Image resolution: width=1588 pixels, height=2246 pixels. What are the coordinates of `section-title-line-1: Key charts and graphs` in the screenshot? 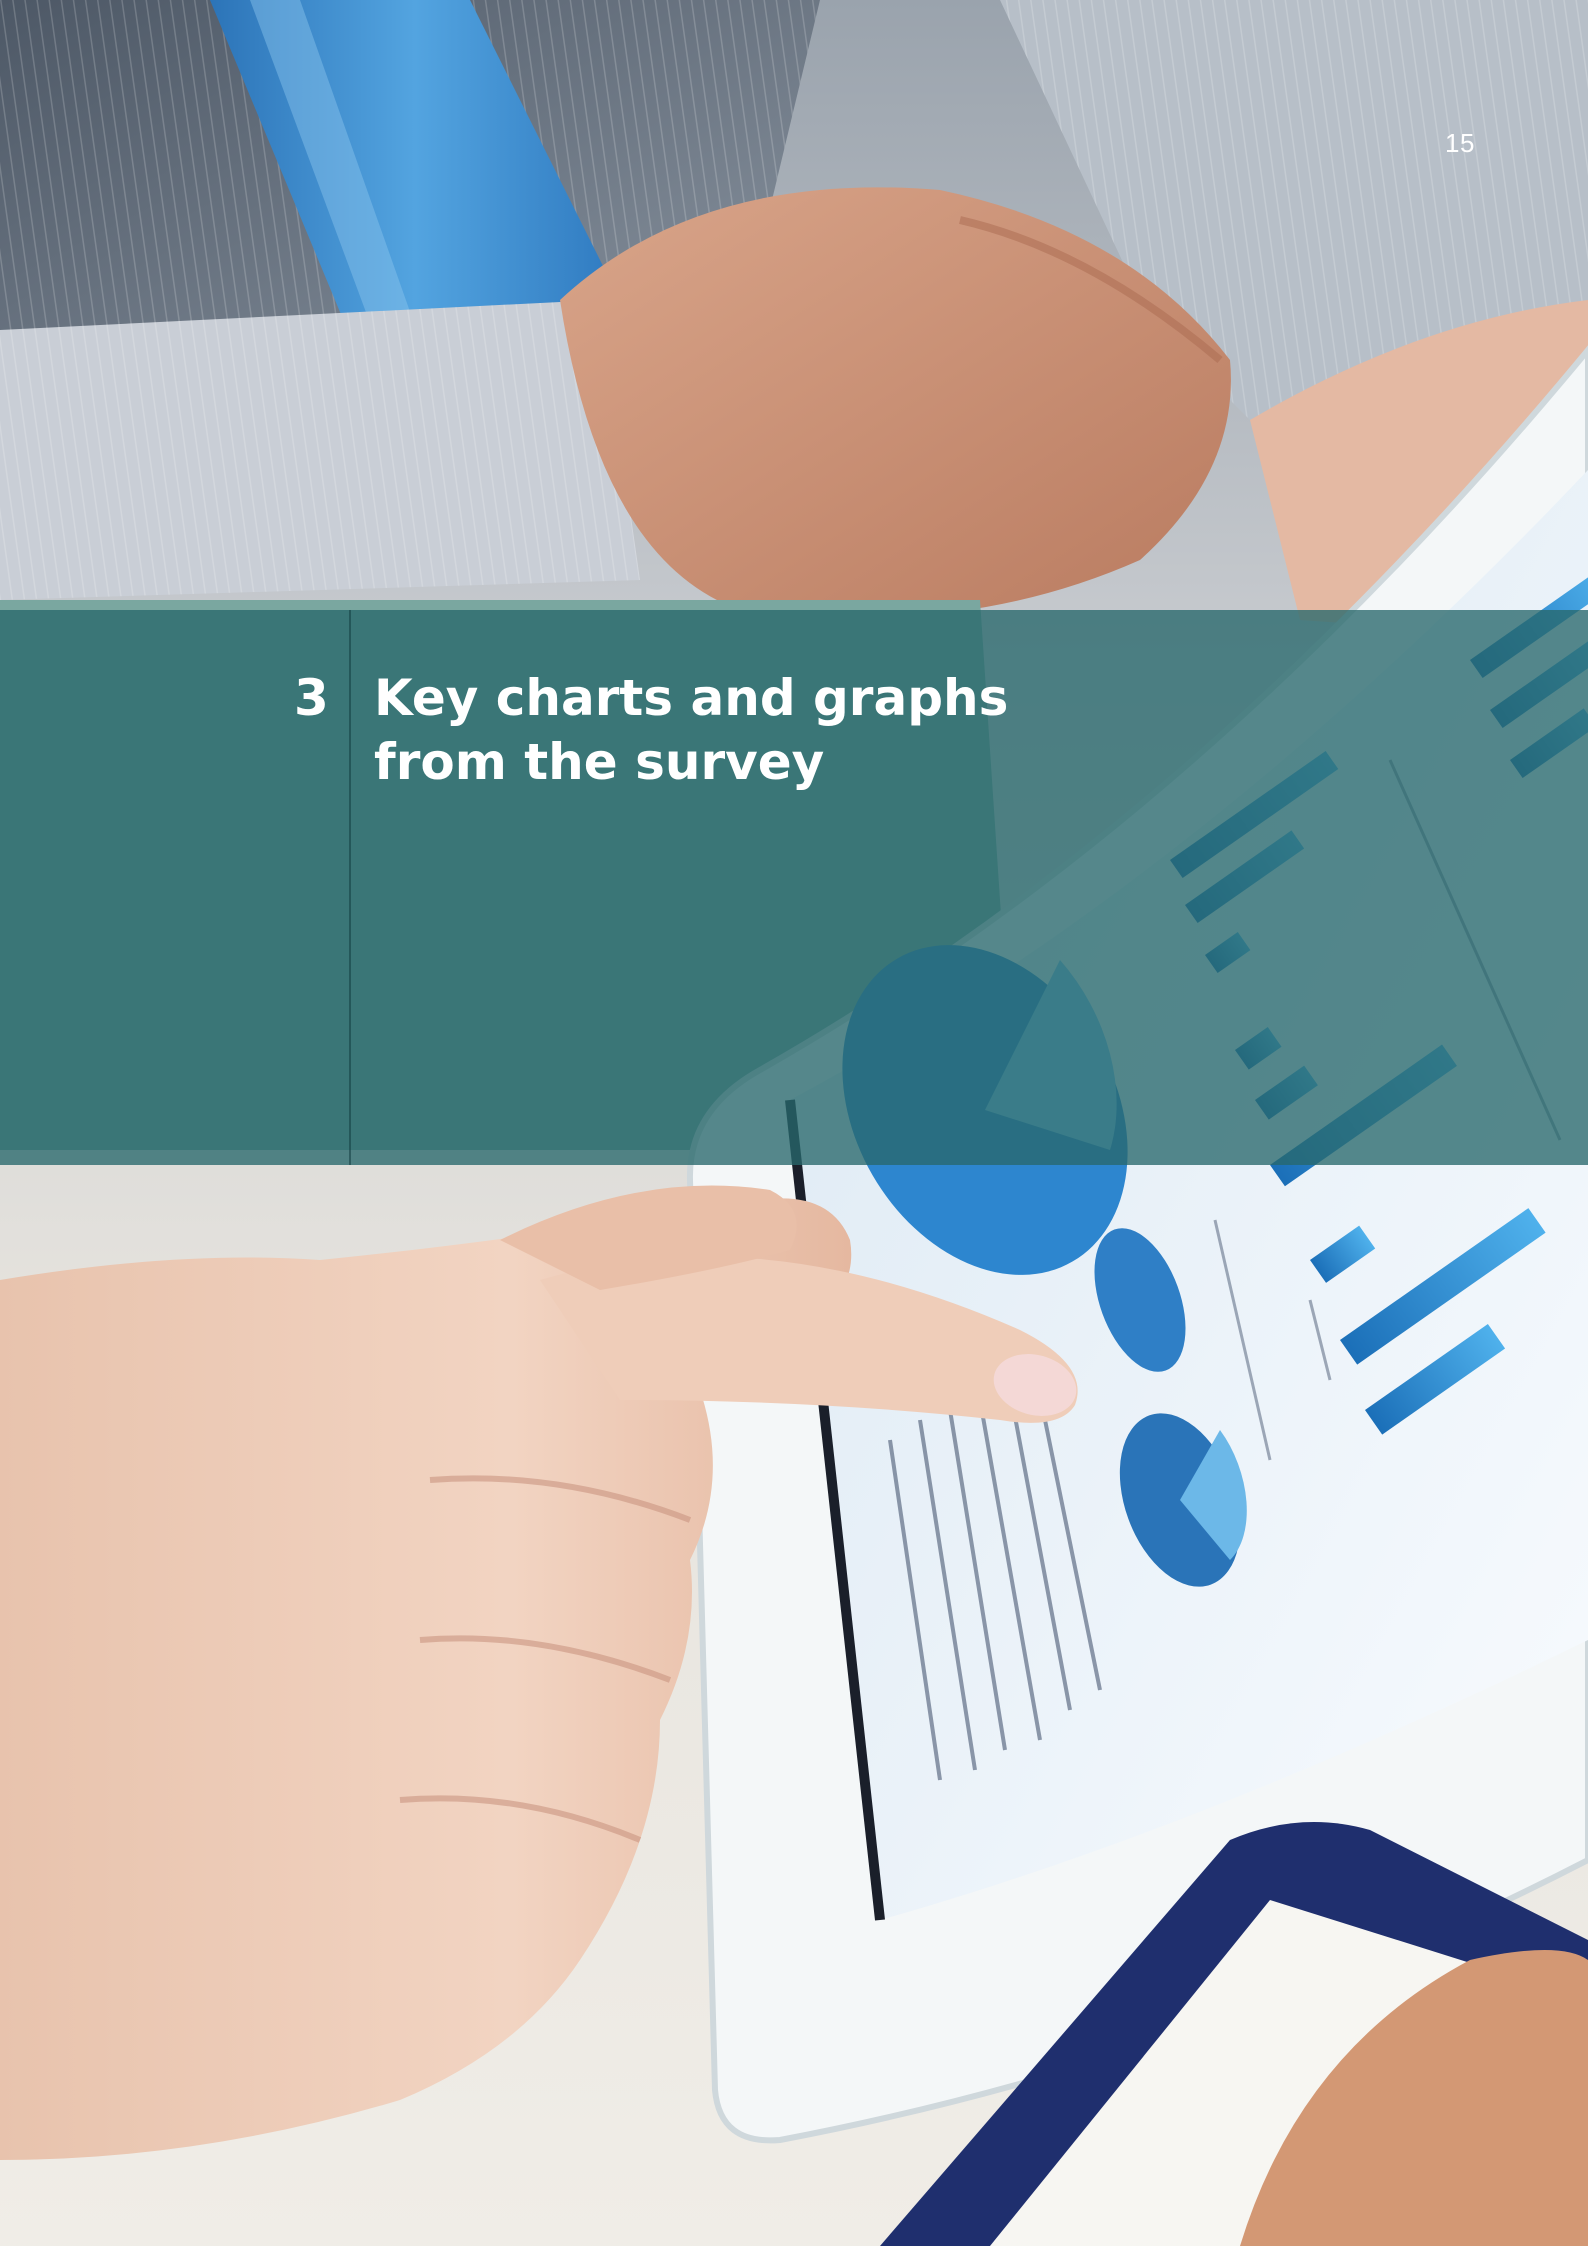 It's located at (691, 698).